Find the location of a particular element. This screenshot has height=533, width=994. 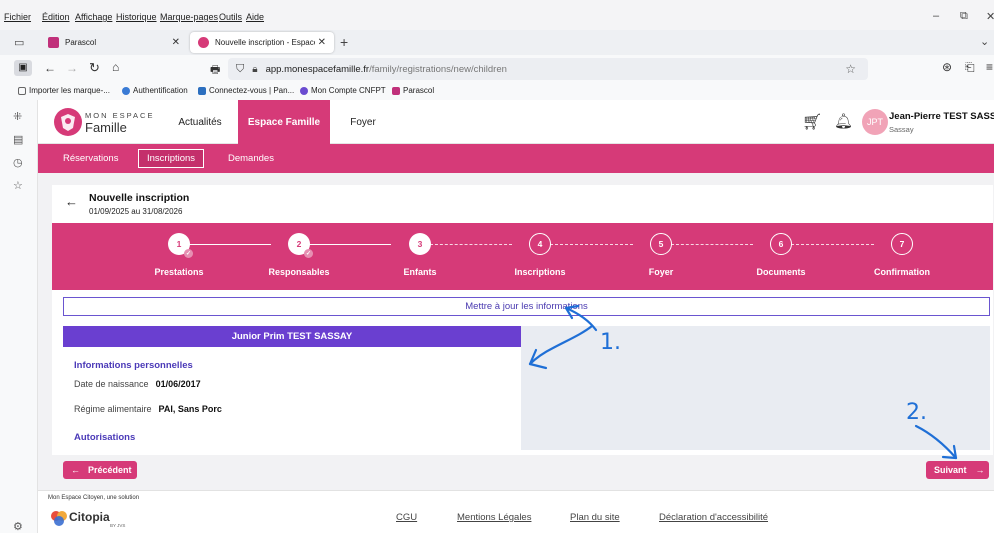

step-label: Prestations is located at coordinates (179, 272).